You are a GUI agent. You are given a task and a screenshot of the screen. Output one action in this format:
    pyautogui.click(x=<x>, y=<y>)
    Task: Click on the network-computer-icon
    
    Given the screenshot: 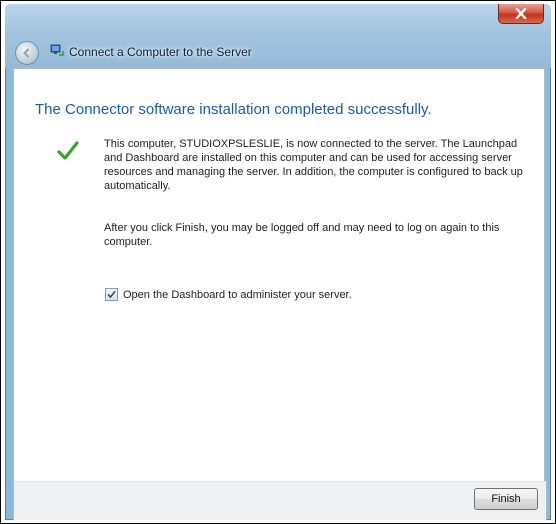 What is the action you would take?
    pyautogui.click(x=57, y=50)
    